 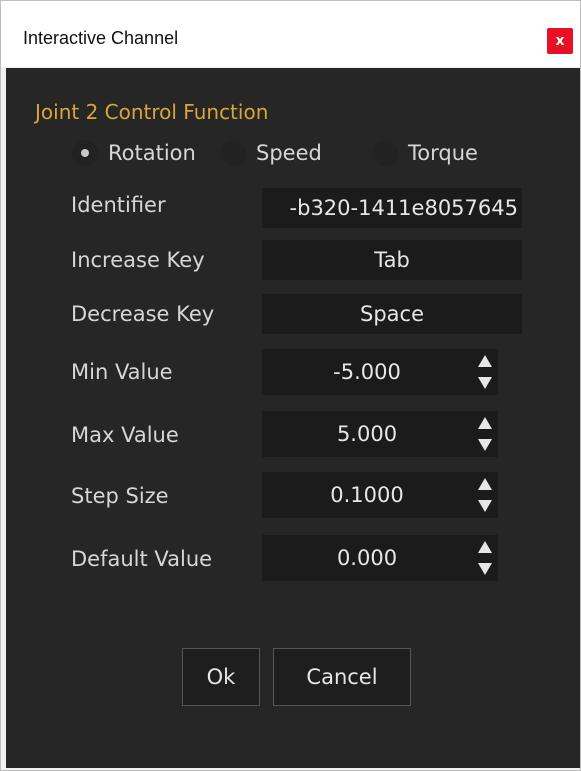 I want to click on identifier-label: Identifier, so click(x=118, y=205).